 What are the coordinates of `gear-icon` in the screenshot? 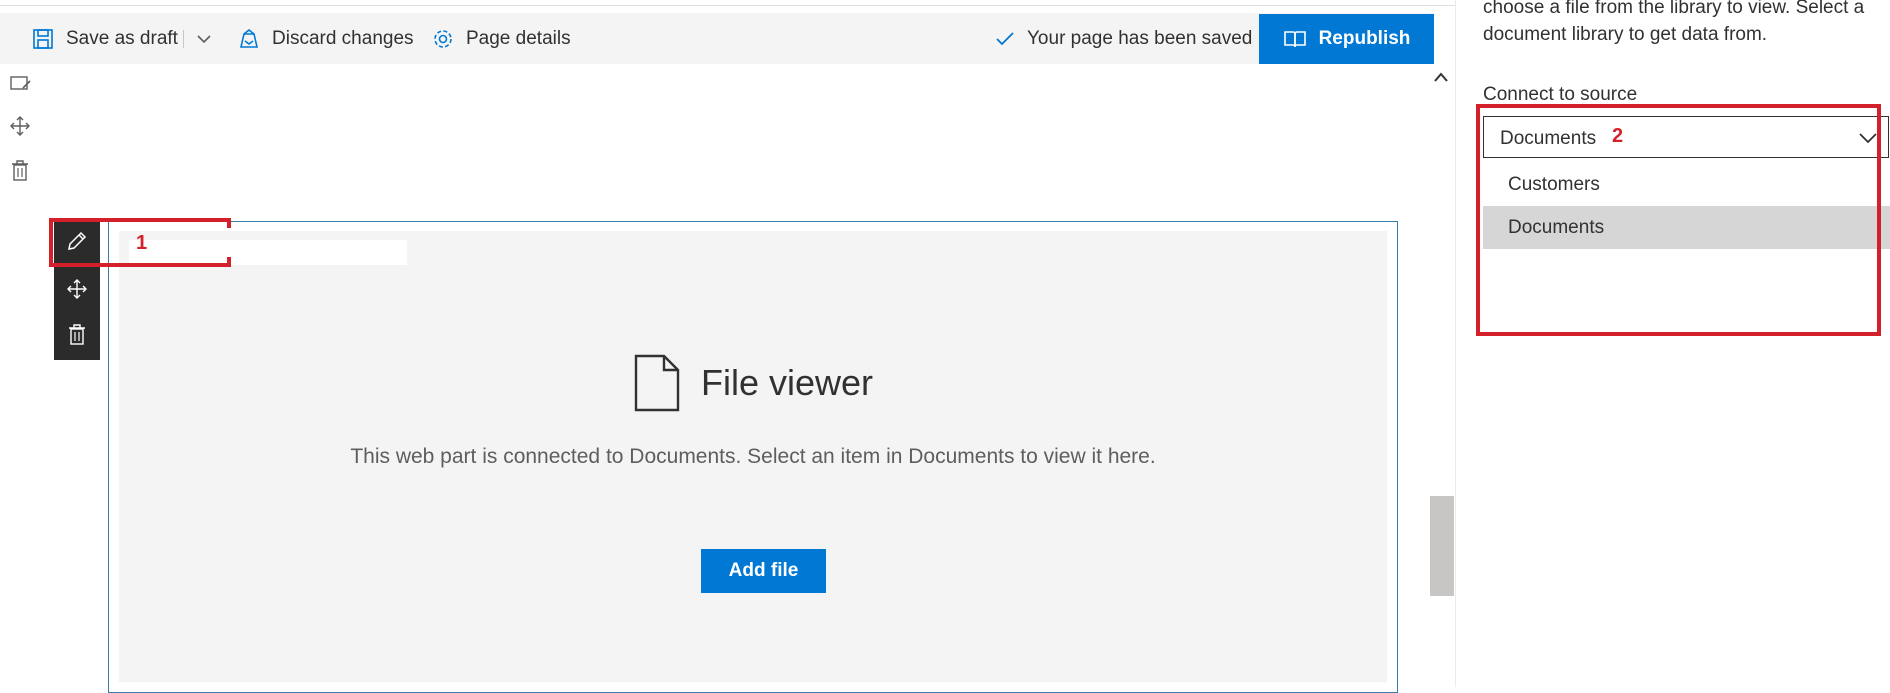 It's located at (443, 38).